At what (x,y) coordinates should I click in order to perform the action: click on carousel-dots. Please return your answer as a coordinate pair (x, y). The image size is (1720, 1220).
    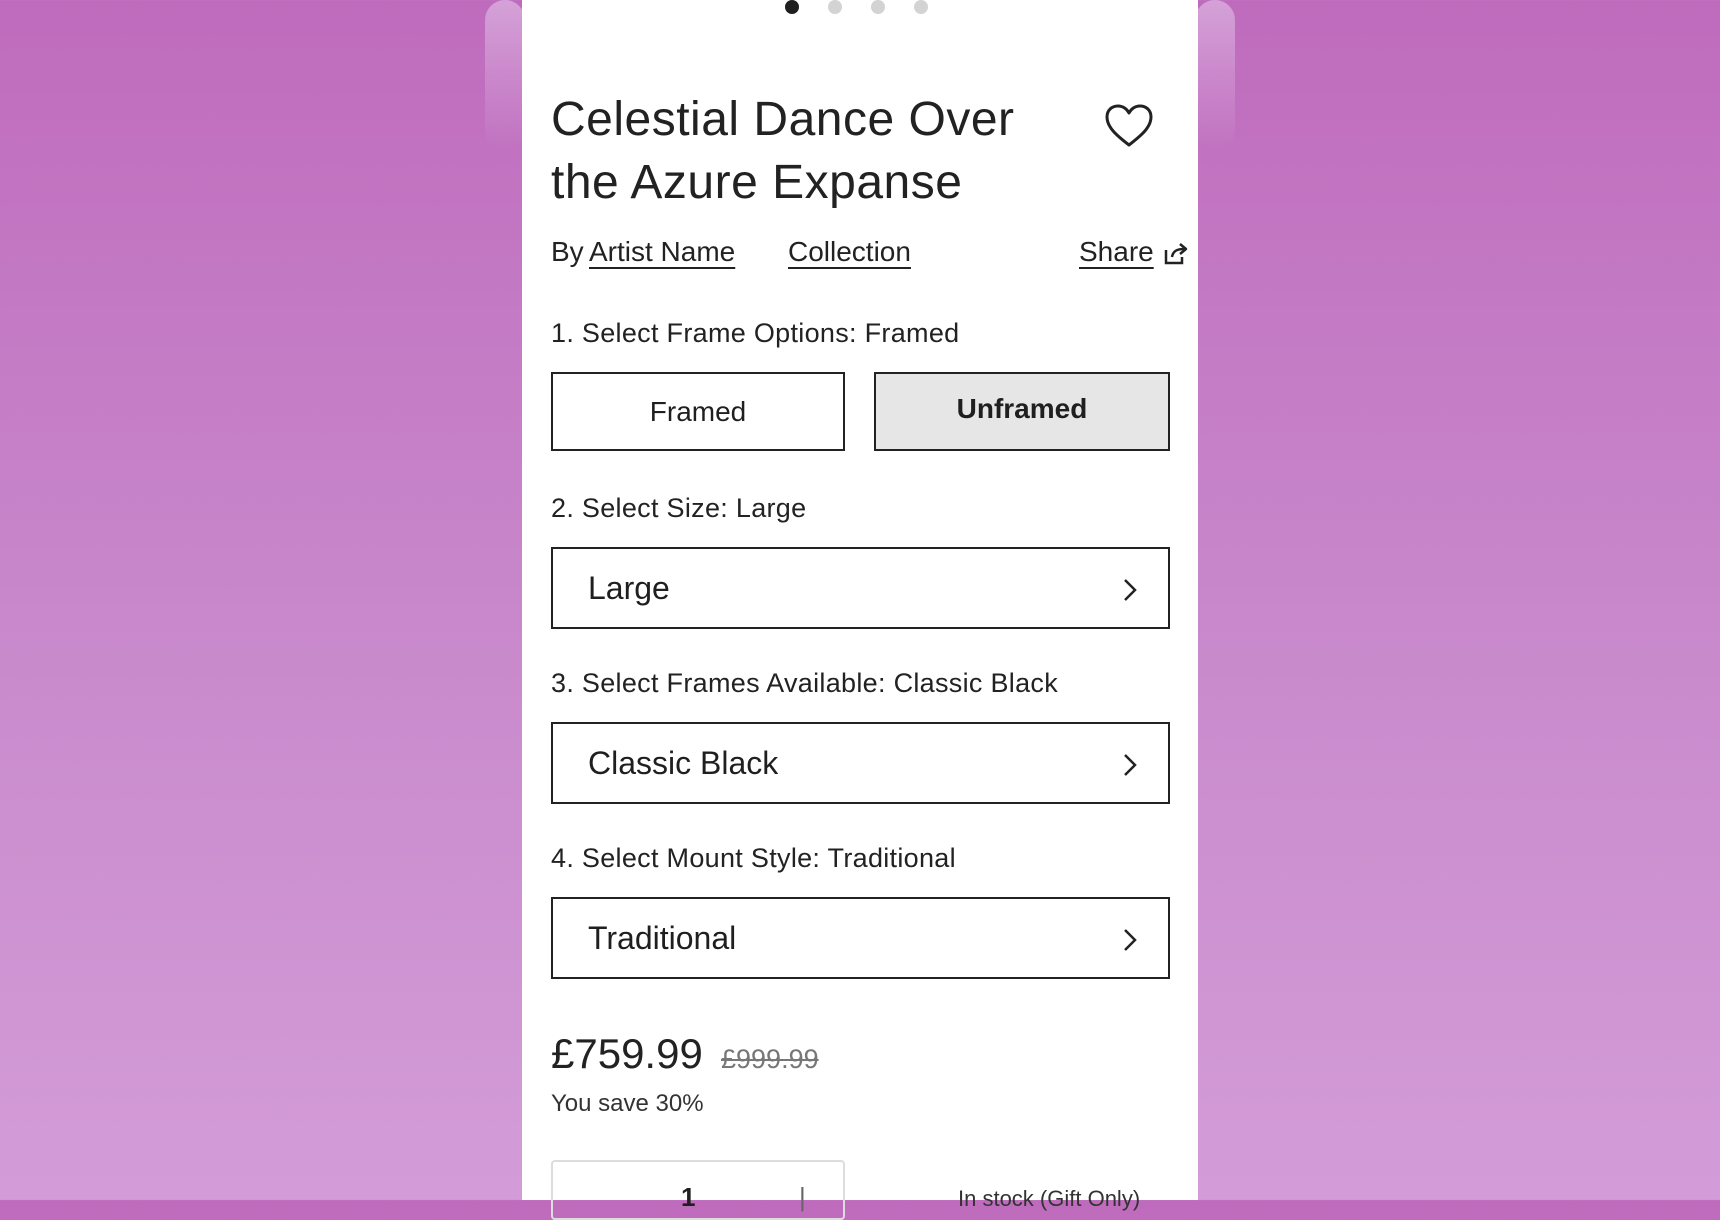
    Looking at the image, I should click on (856, 8).